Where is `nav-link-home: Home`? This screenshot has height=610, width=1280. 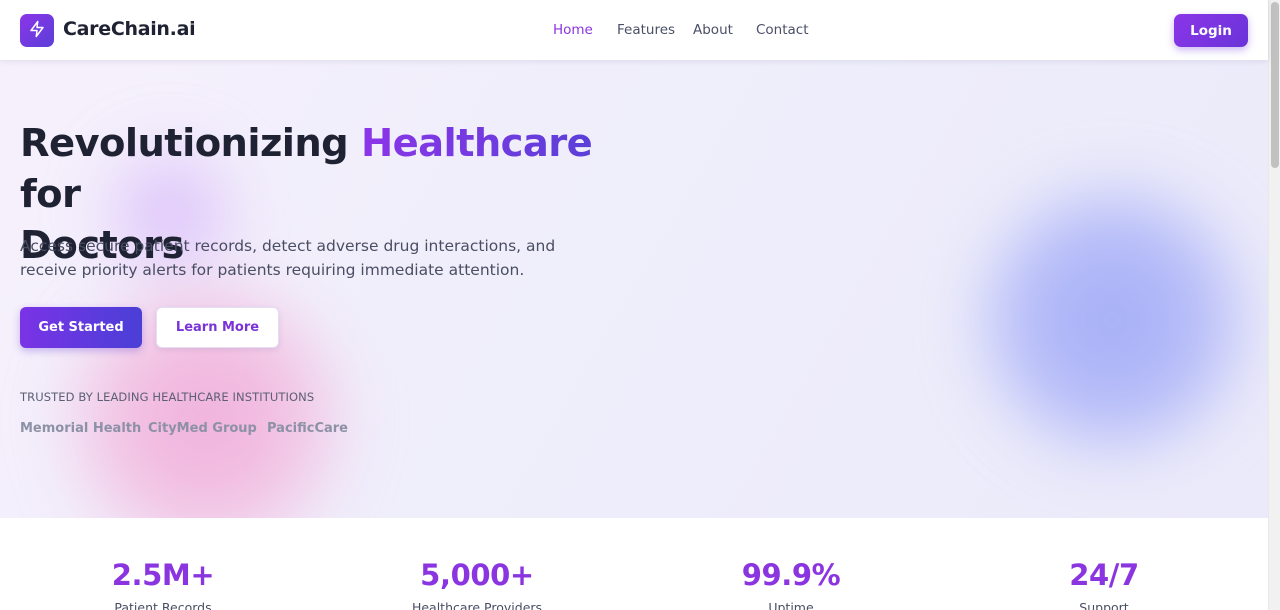 nav-link-home: Home is located at coordinates (573, 30).